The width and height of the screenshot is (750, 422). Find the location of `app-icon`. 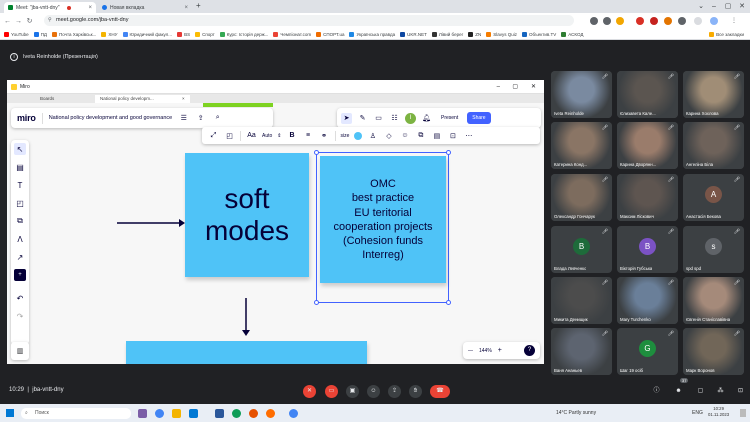

app-icon is located at coordinates (270, 413).